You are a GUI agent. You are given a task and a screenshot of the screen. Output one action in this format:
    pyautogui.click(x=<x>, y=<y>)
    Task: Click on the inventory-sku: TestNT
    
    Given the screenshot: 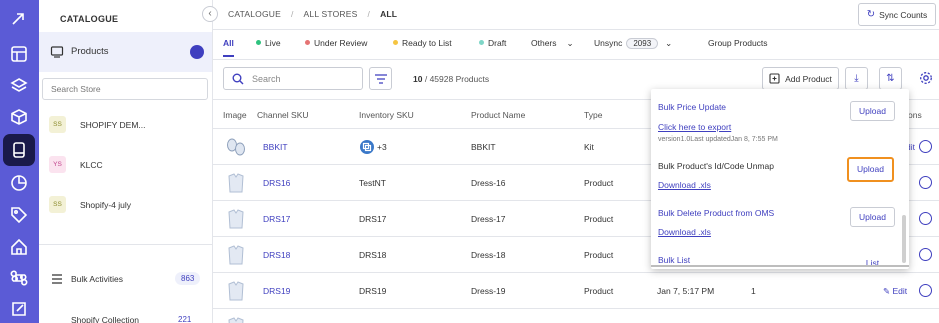 What is the action you would take?
    pyautogui.click(x=372, y=183)
    